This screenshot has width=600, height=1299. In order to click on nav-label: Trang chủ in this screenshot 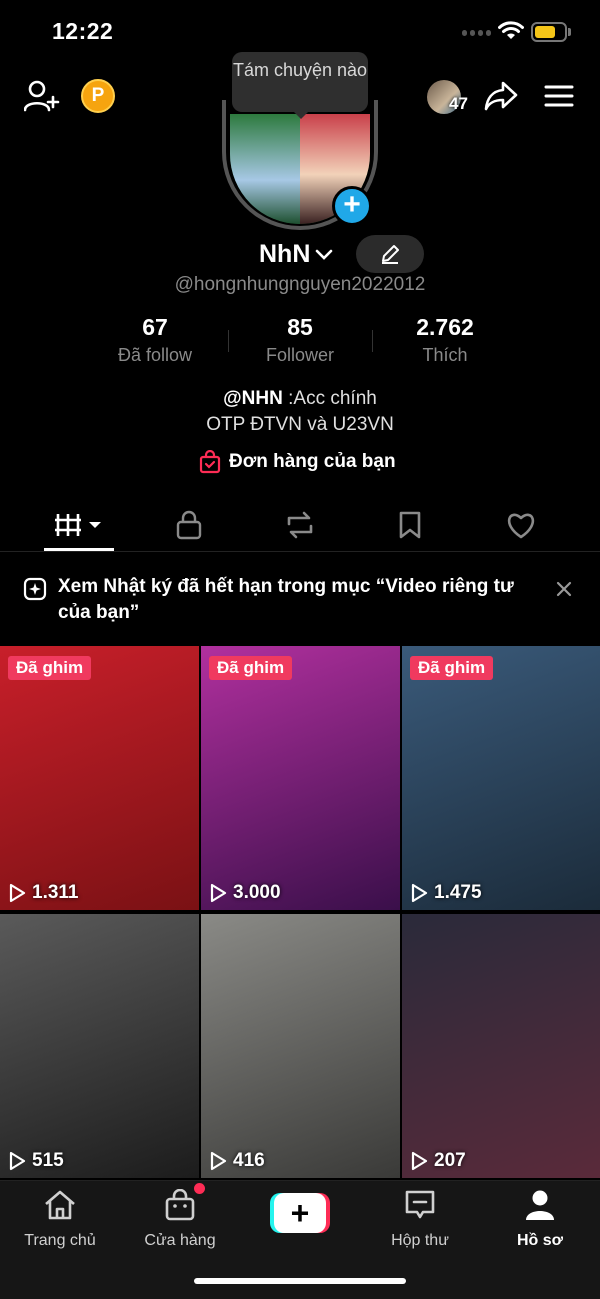, I will do `click(60, 1240)`.